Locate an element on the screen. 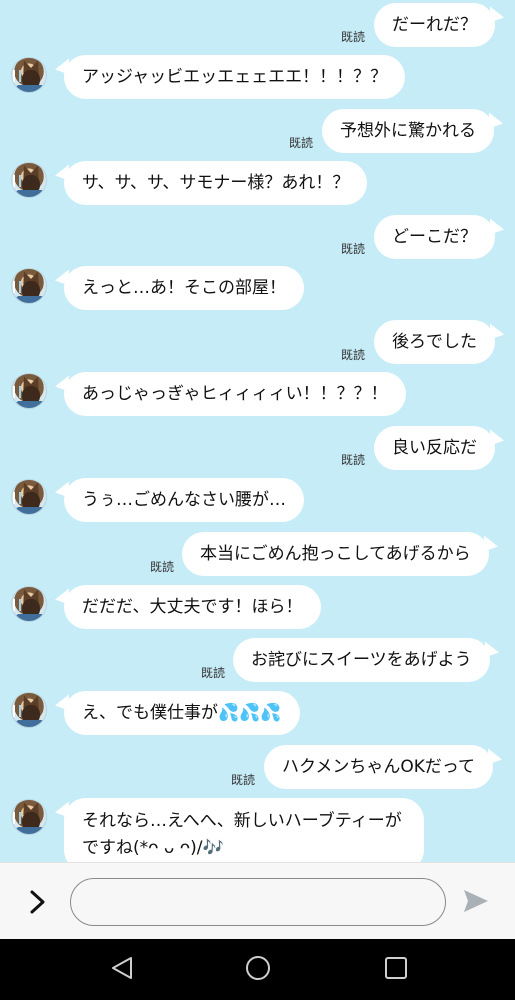  send-icon is located at coordinates (476, 901).